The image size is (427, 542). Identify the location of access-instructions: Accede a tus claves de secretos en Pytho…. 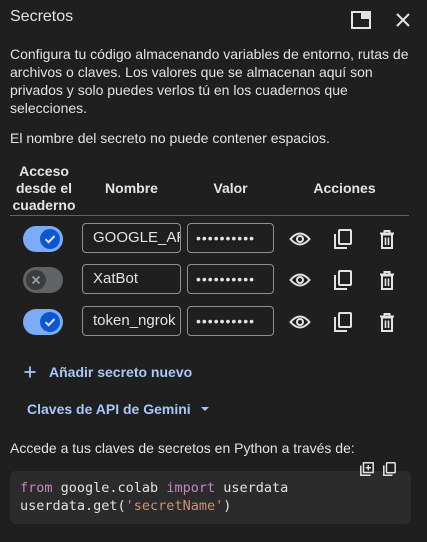
(182, 448).